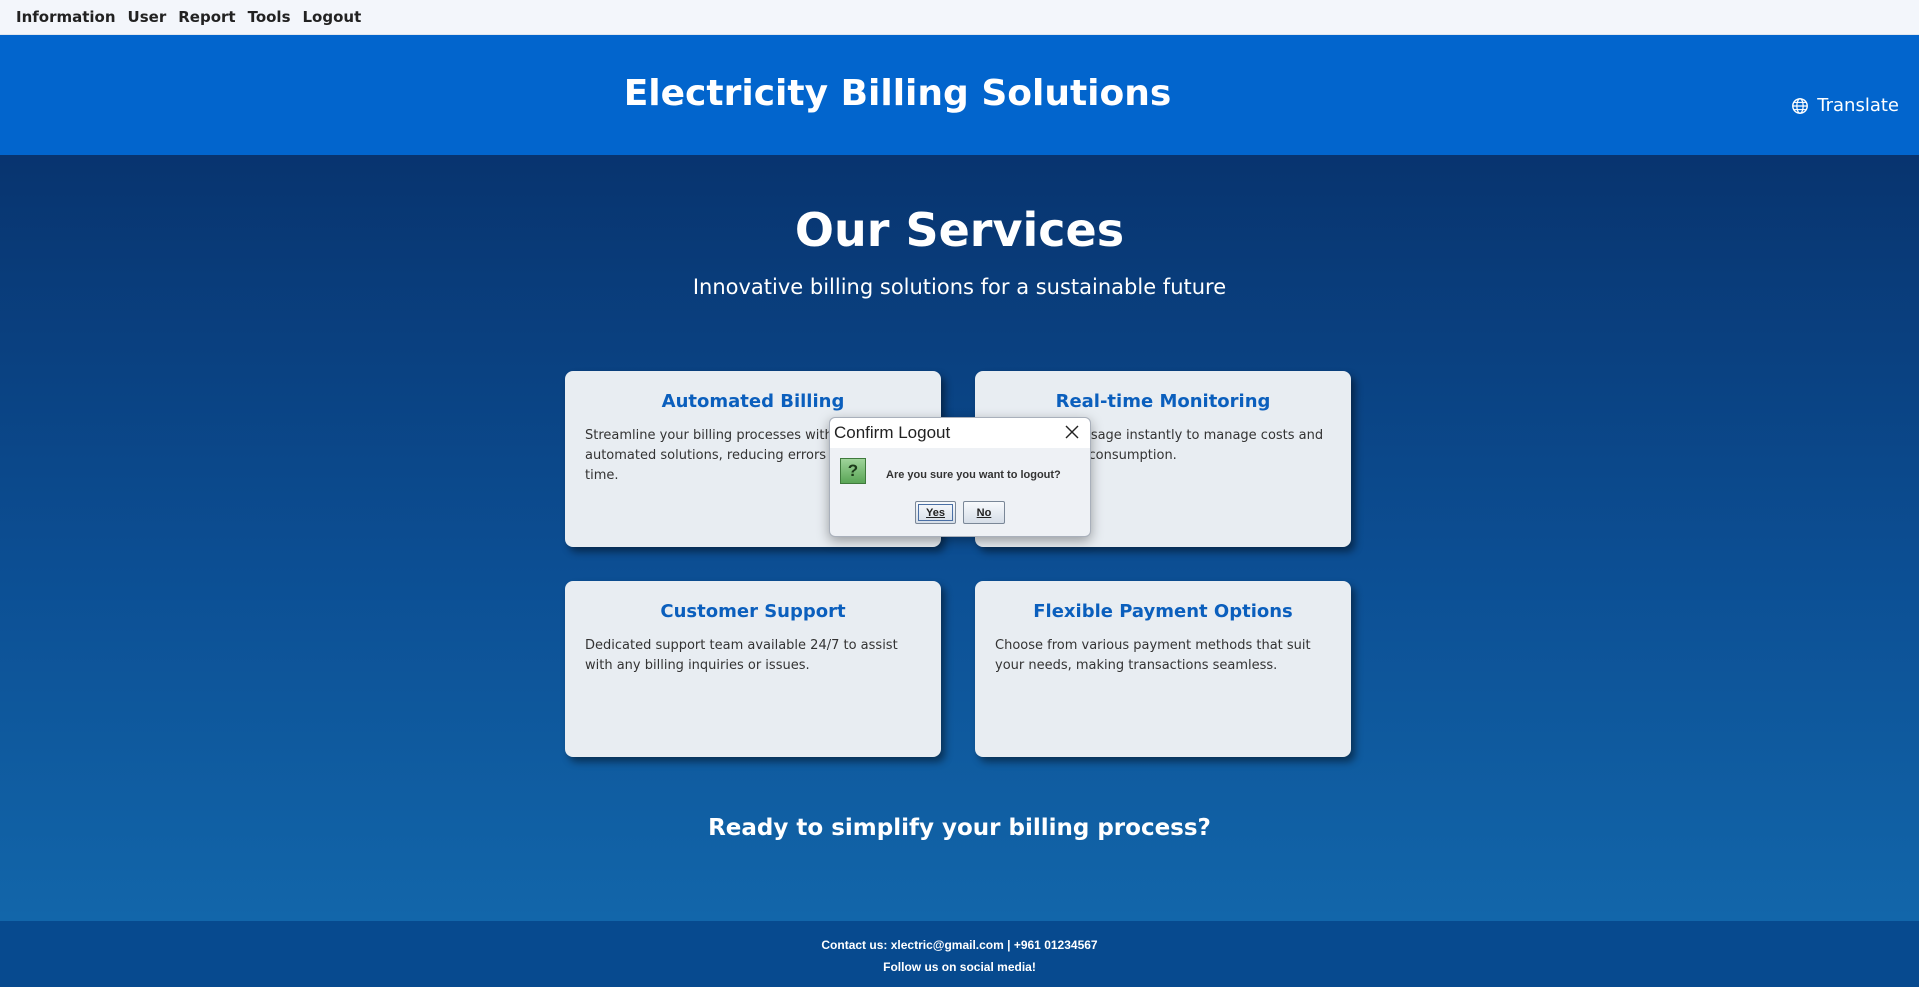  What do you see at coordinates (1800, 105) in the screenshot?
I see `globe-icon` at bounding box center [1800, 105].